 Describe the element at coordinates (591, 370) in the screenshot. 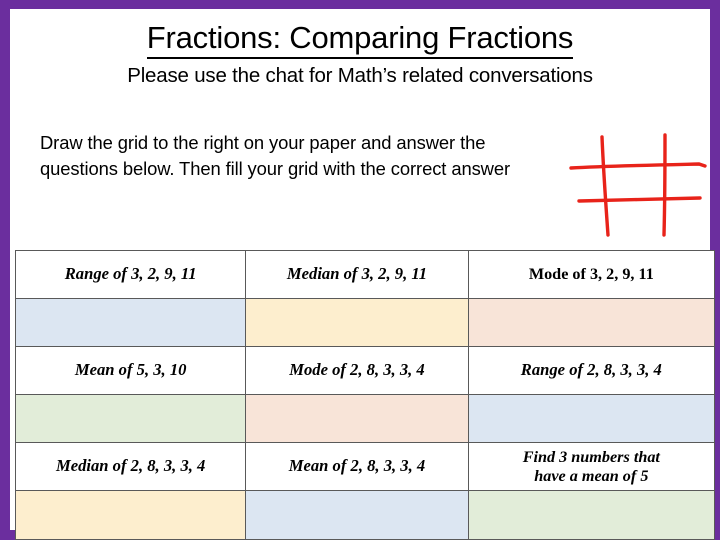

I see `question-cell-range-2: Range of 2, 8, 3, 3, 4` at that location.